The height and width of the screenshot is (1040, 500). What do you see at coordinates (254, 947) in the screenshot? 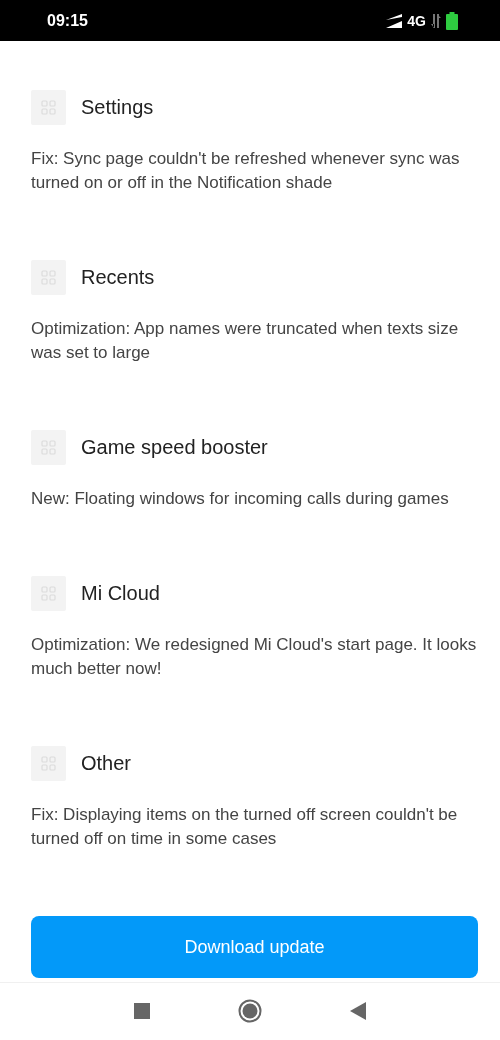
I see `download-update-button: Download update` at bounding box center [254, 947].